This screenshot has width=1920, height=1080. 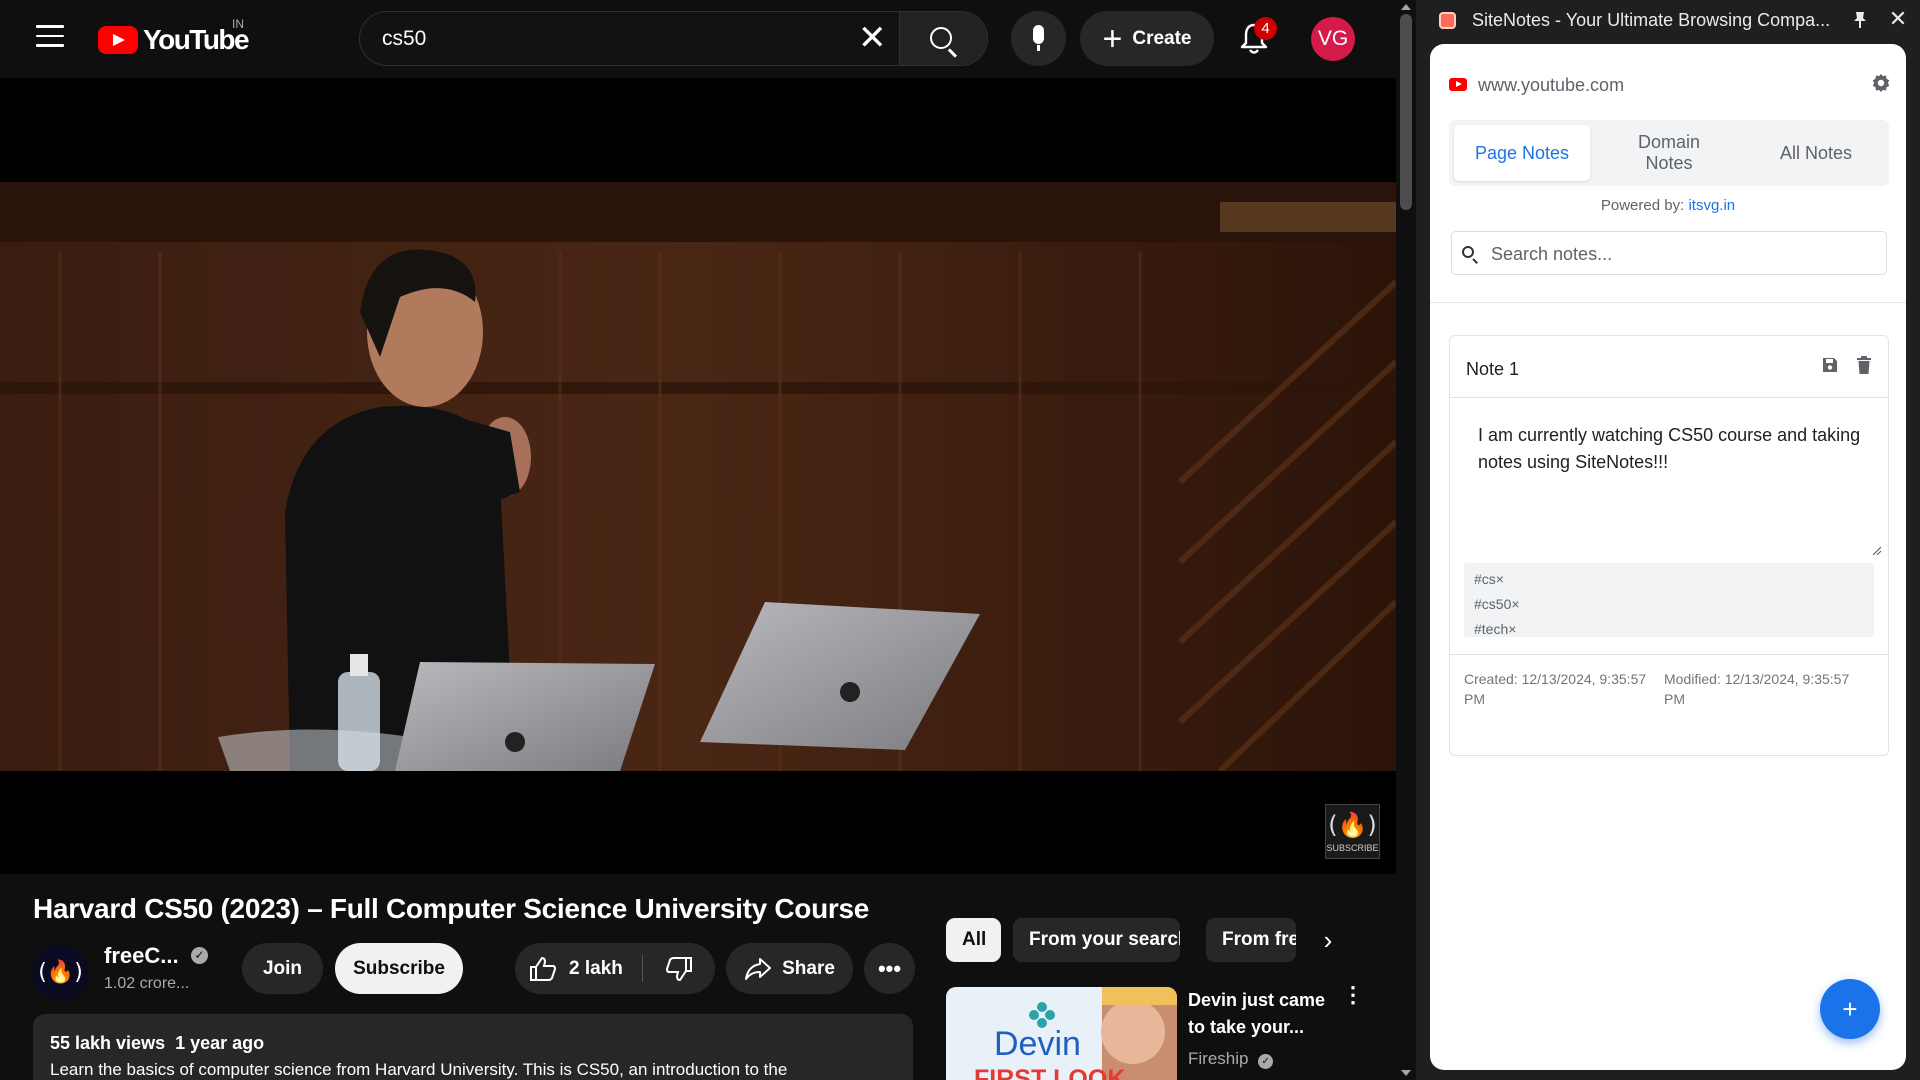 What do you see at coordinates (1881, 83) in the screenshot?
I see `settings-gear-icon` at bounding box center [1881, 83].